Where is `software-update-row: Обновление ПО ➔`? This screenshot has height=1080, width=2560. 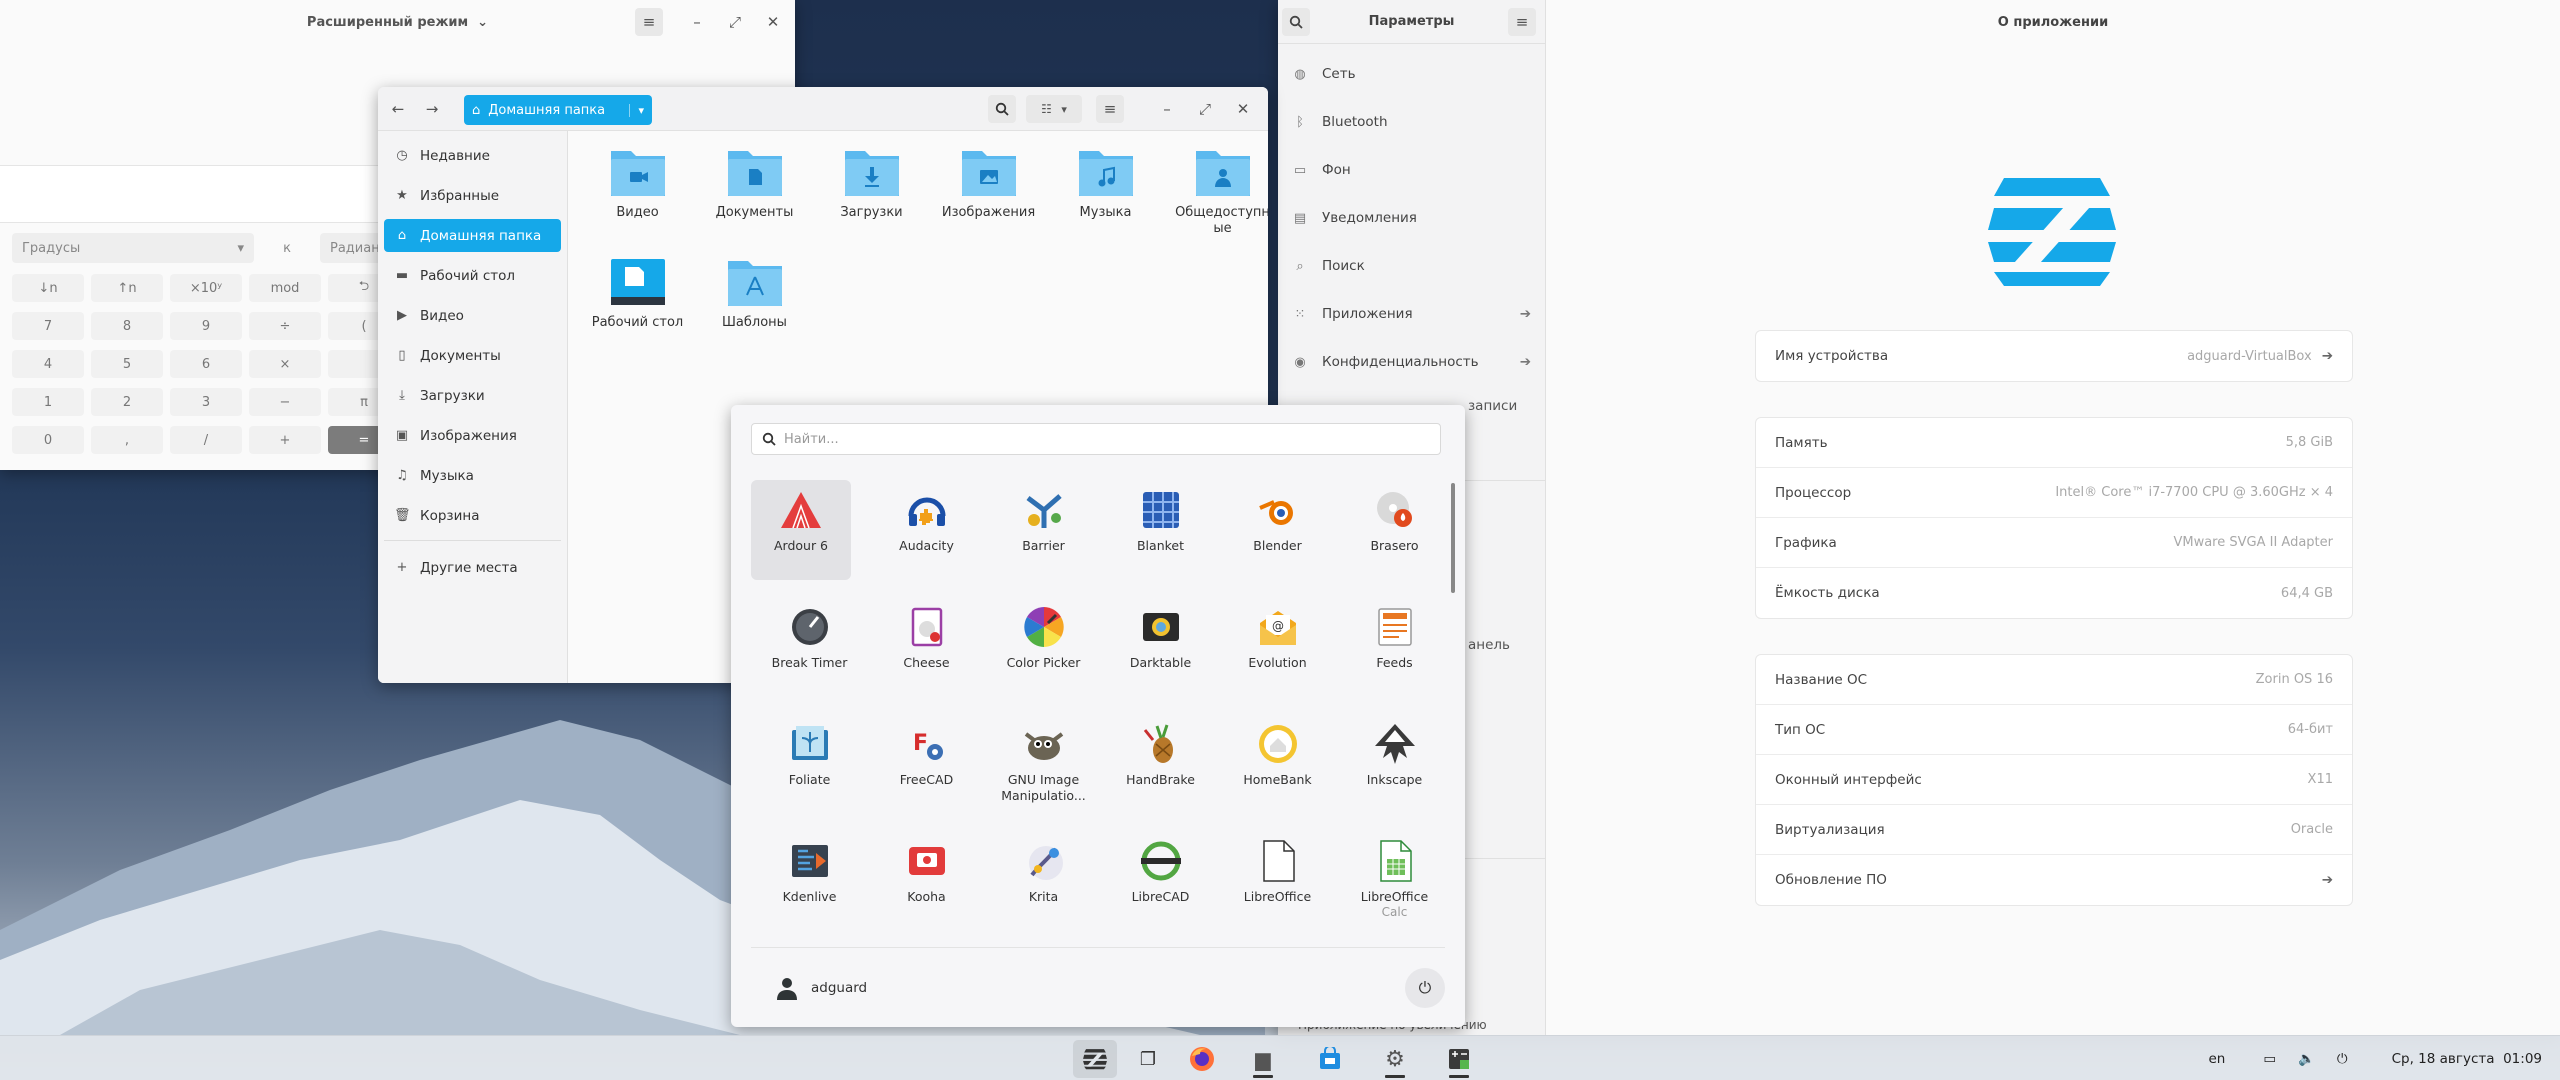 software-update-row: Обновление ПО ➔ is located at coordinates (2054, 880).